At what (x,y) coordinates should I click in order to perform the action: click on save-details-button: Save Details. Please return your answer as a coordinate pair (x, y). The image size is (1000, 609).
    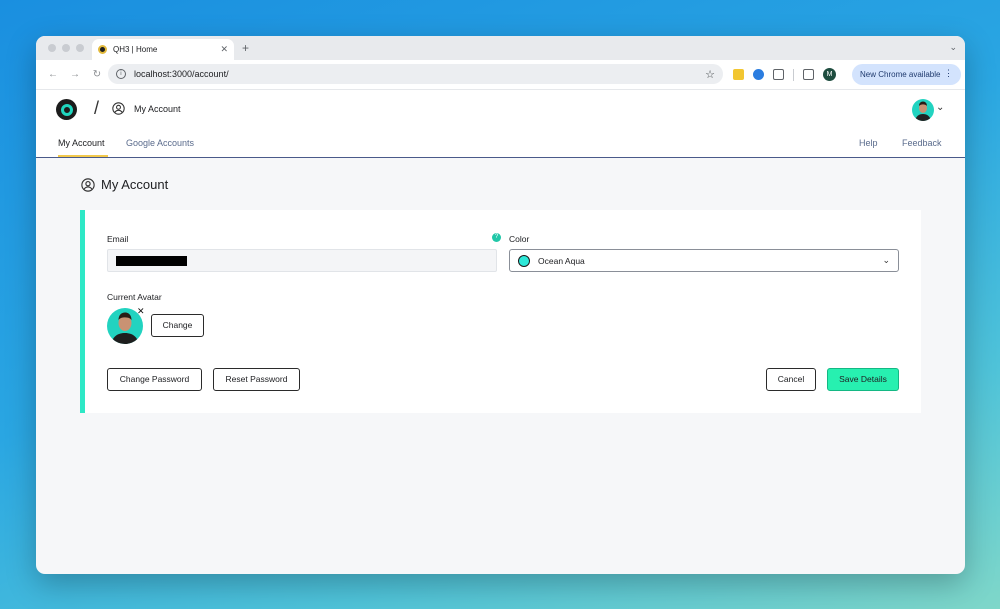
    Looking at the image, I should click on (863, 379).